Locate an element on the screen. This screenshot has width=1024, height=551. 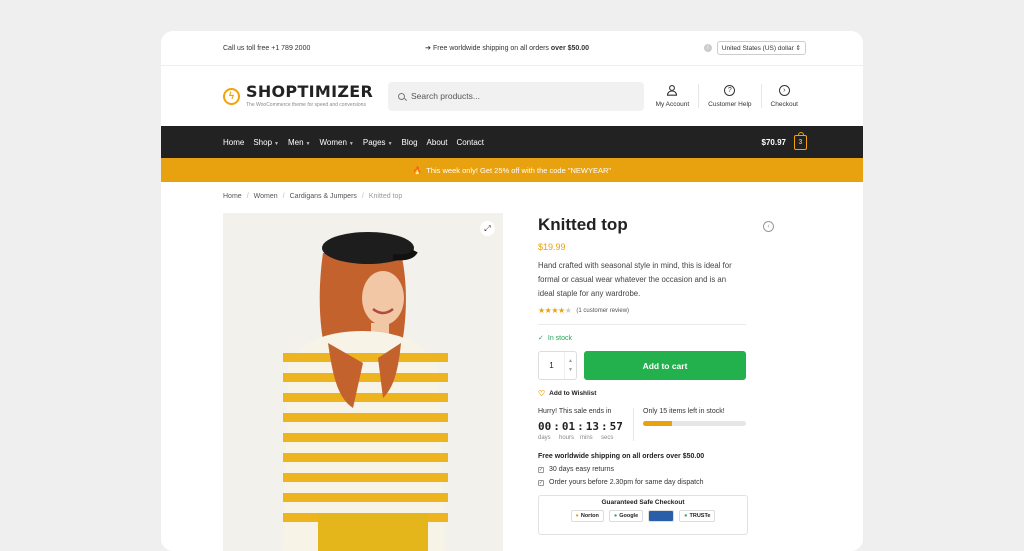
google-badge: ● Google is located at coordinates (626, 516).